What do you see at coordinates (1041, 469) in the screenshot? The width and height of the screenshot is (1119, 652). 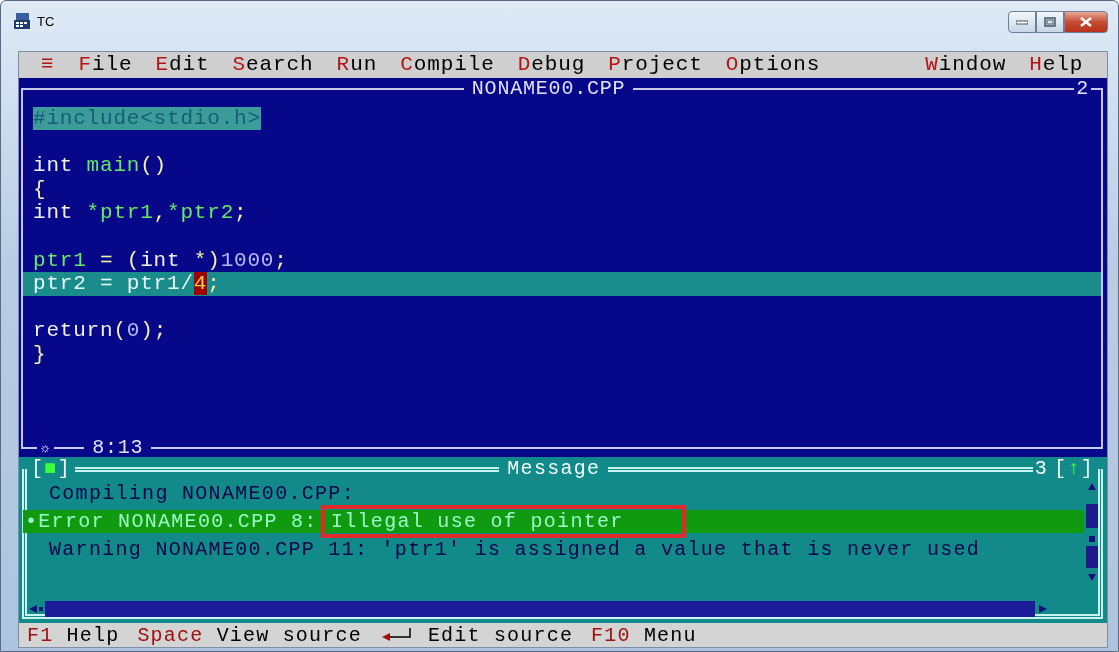 I see `window-number: 3` at bounding box center [1041, 469].